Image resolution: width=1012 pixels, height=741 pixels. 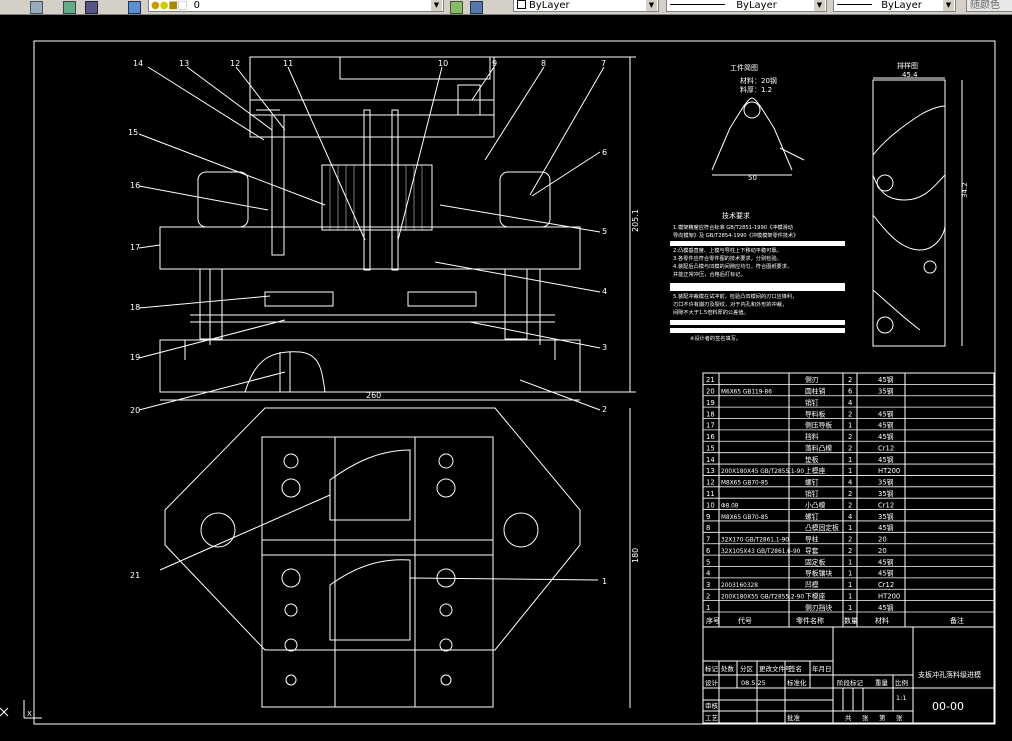 What do you see at coordinates (604, 409) in the screenshot?
I see `balloon-2: 2` at bounding box center [604, 409].